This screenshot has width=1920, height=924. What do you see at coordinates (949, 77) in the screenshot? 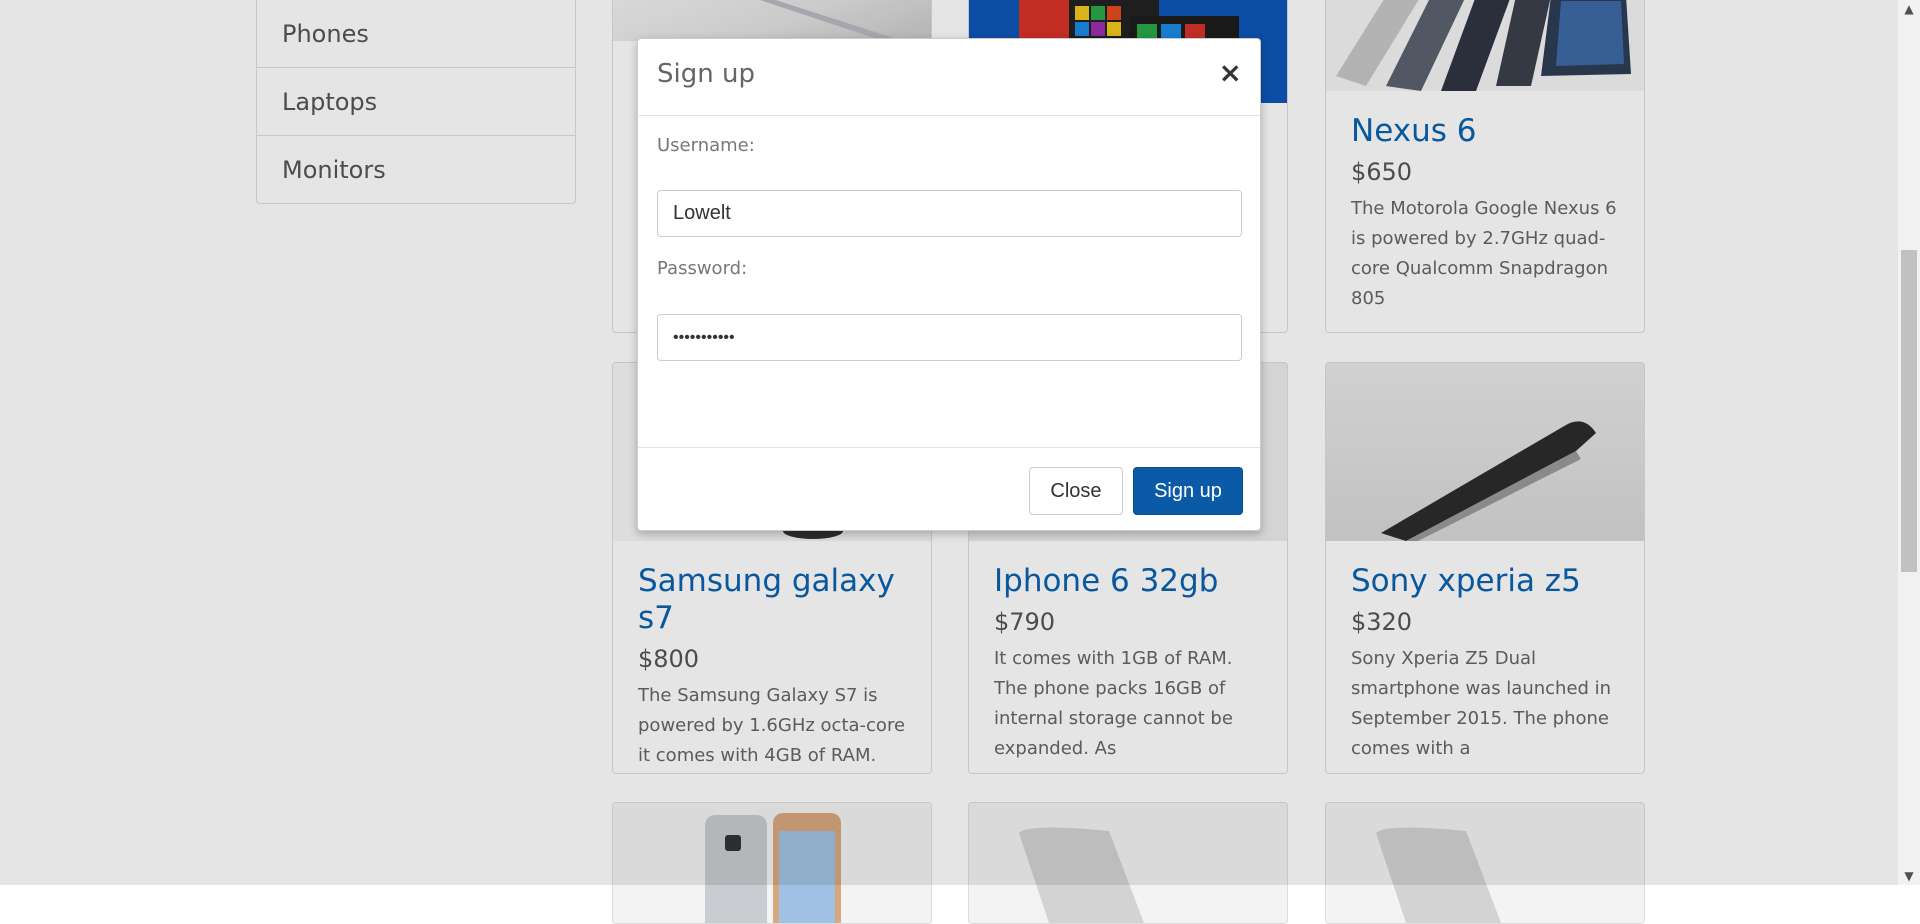
I see `modal-header: Sign up ×` at bounding box center [949, 77].